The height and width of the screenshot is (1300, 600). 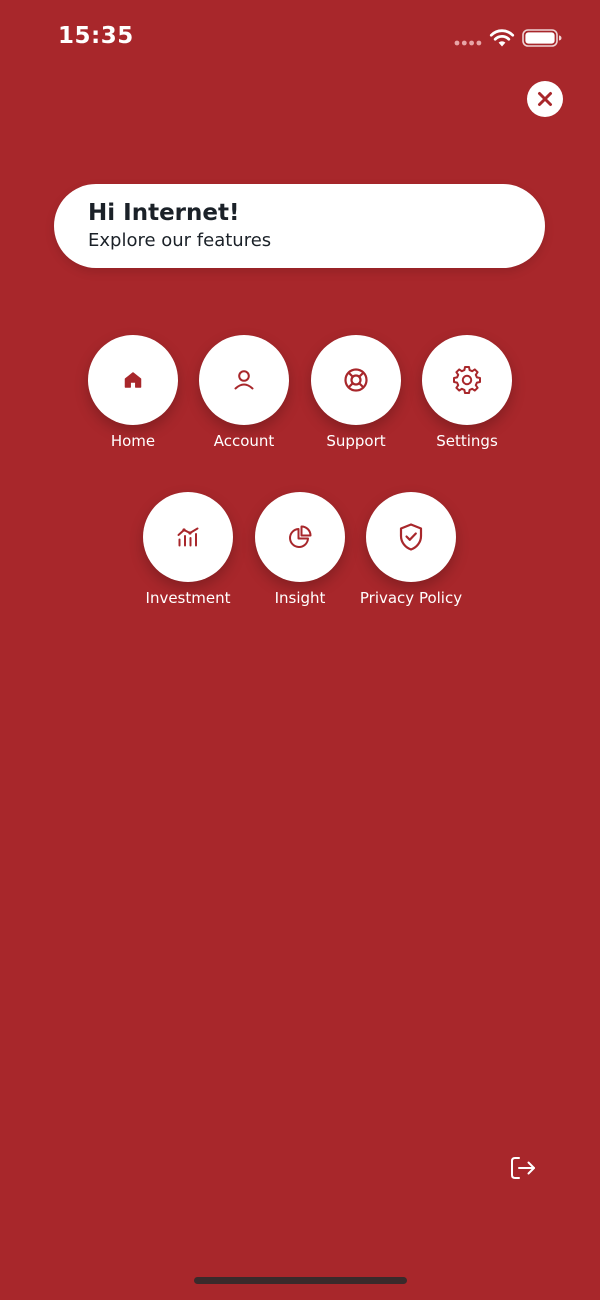 I want to click on lifebuoy-icon, so click(x=356, y=380).